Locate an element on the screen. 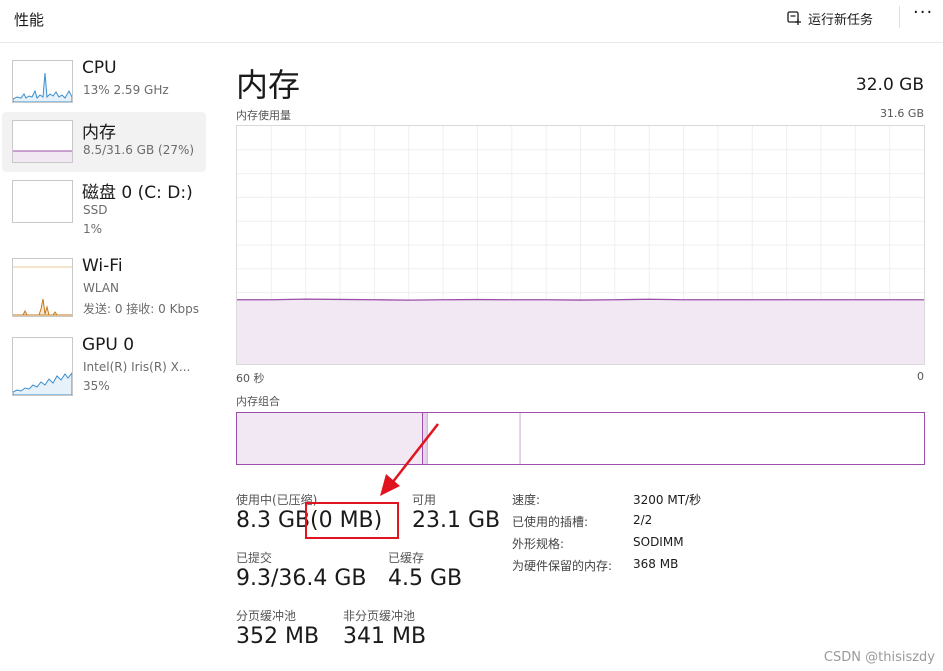 The width and height of the screenshot is (943, 671). available-value: 23.1 GB is located at coordinates (456, 520).